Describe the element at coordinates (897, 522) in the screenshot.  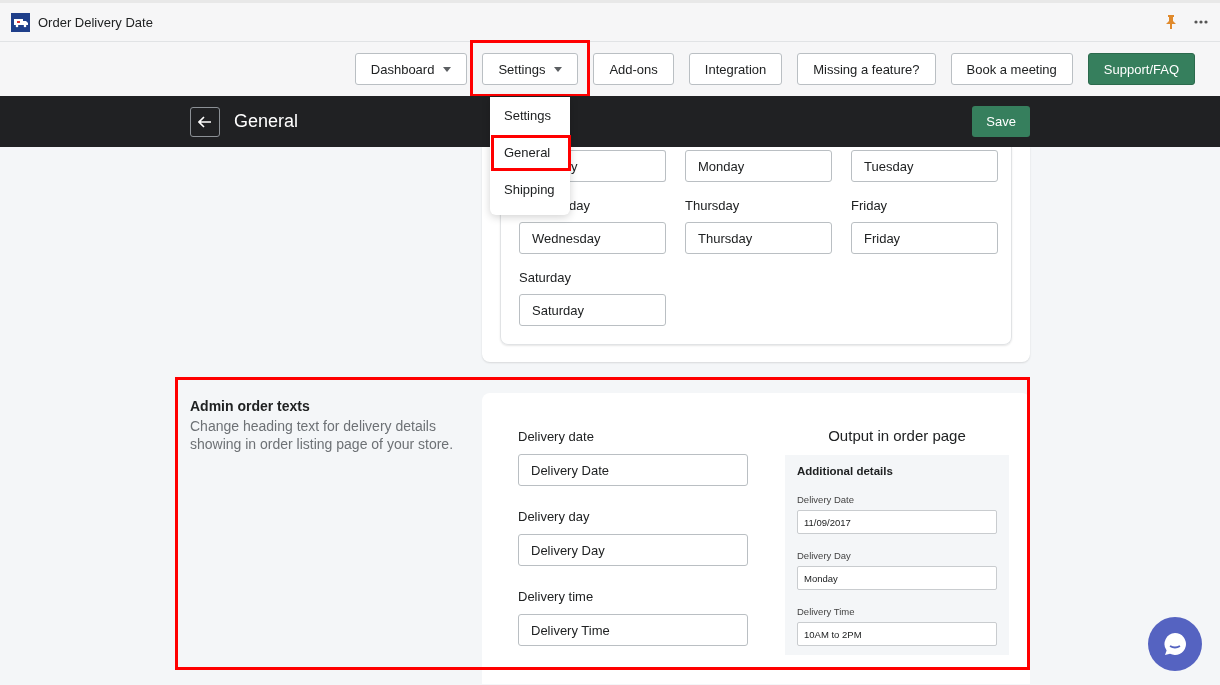
I see `preview-field: 11/09/2017` at that location.